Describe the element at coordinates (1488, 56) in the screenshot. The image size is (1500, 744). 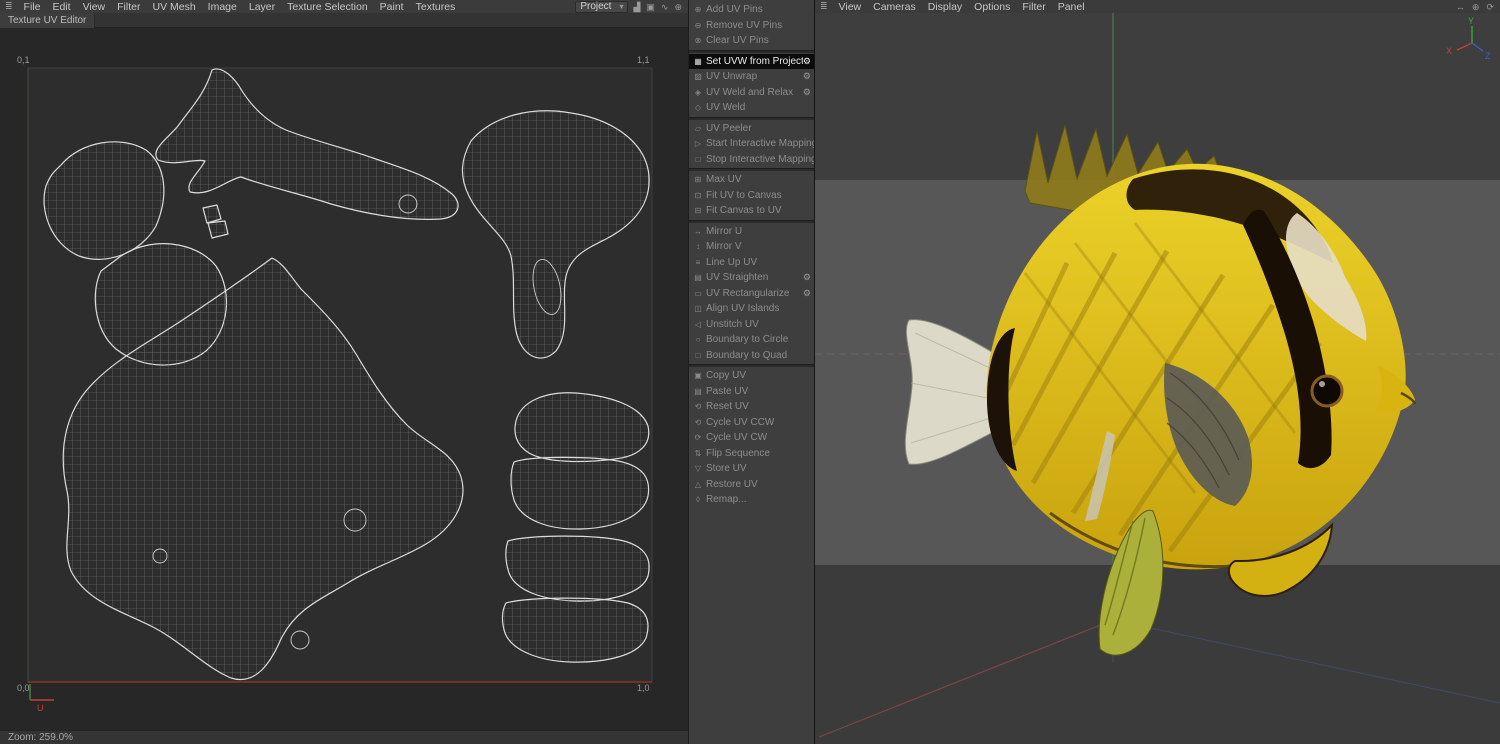
I see `gizmo-z-label: Z` at that location.